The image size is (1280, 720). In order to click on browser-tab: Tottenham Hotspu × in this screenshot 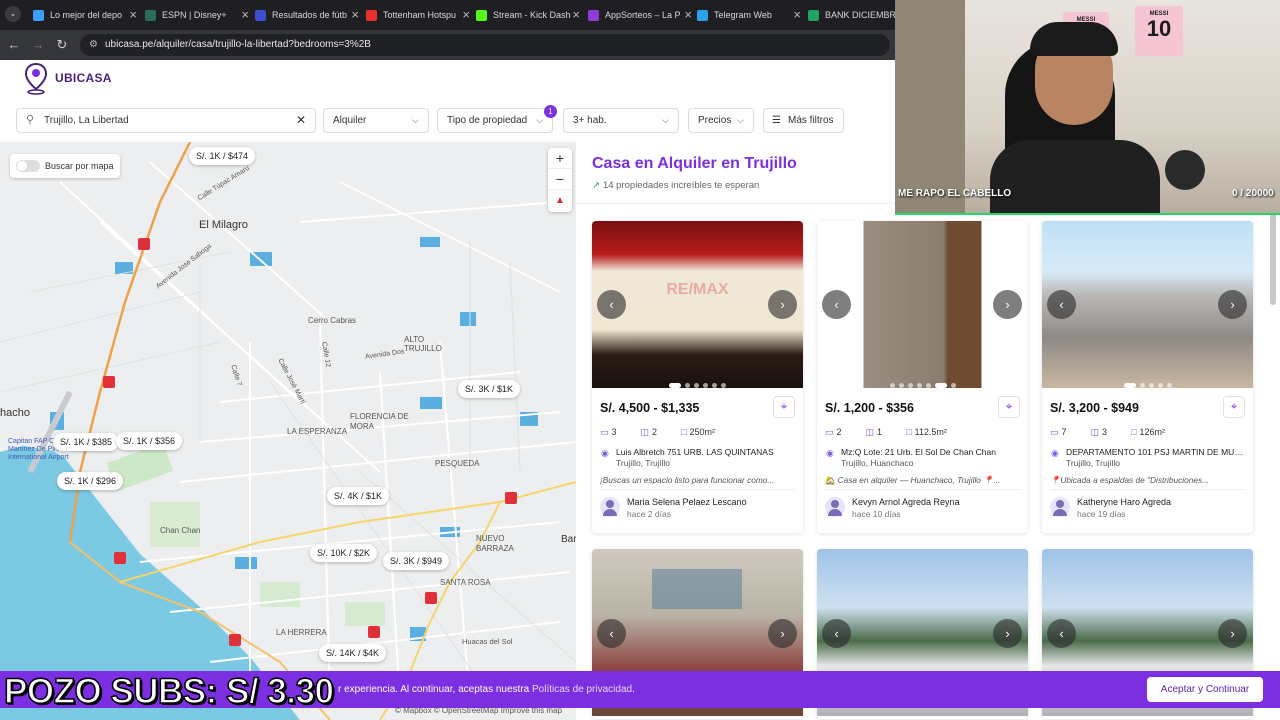, I will do `click(418, 15)`.